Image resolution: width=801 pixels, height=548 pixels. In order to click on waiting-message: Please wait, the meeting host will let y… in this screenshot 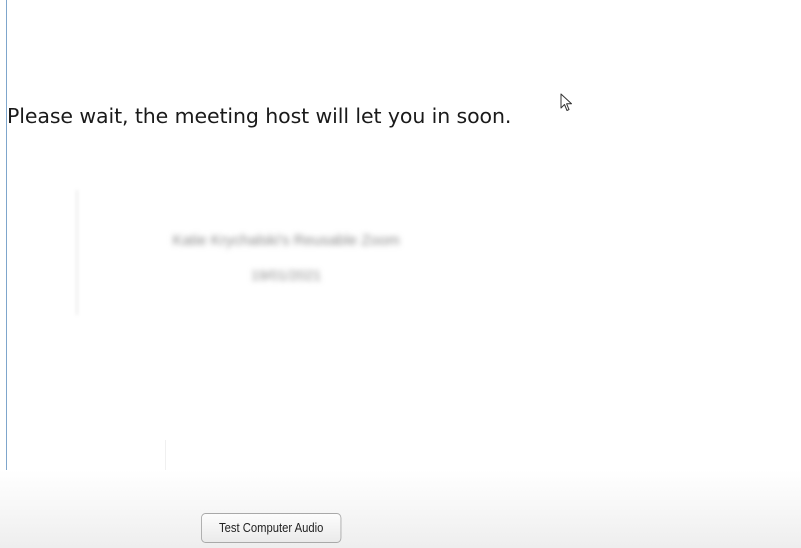, I will do `click(259, 116)`.